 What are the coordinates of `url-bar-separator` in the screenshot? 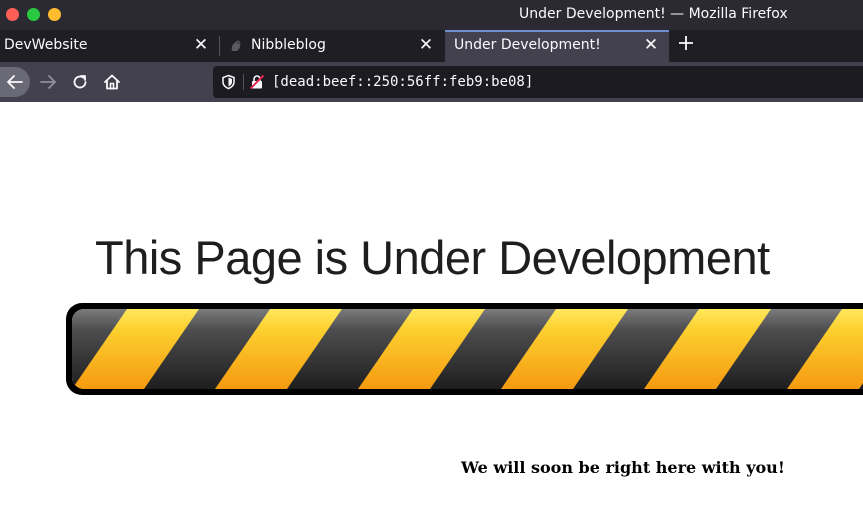 It's located at (243, 82).